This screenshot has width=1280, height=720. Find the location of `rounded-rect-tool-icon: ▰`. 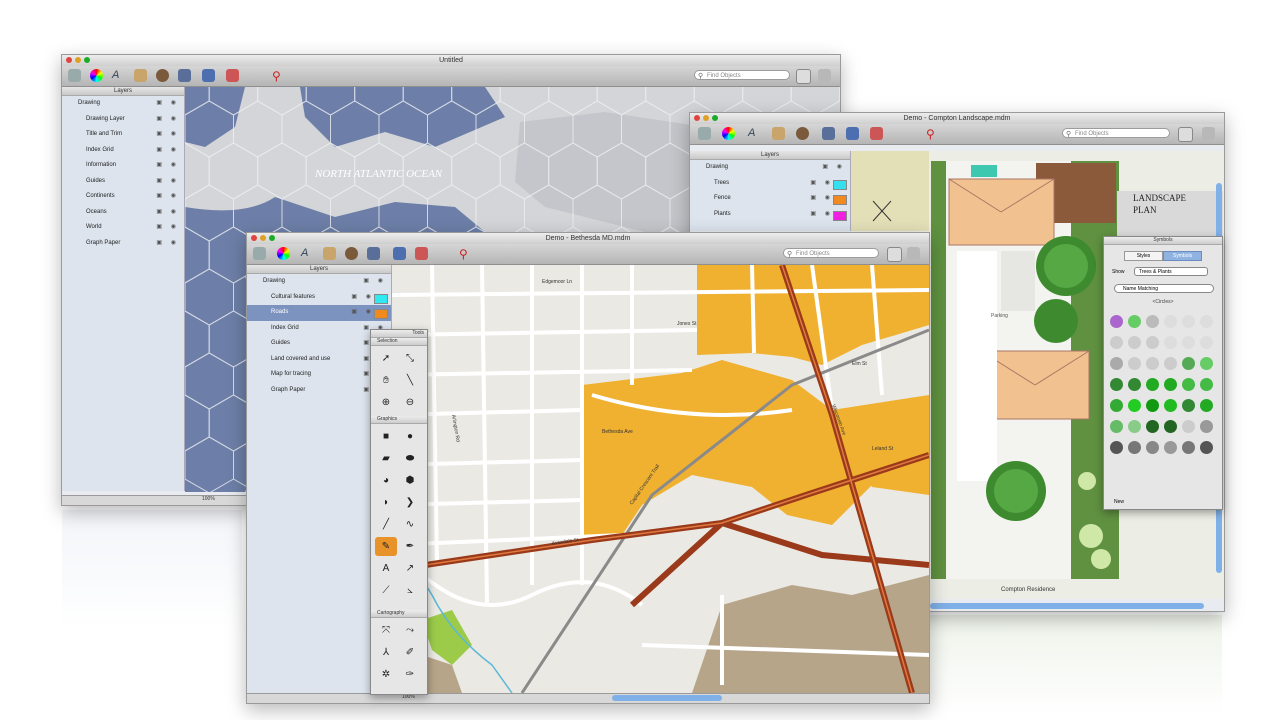

rounded-rect-tool-icon: ▰ is located at coordinates (386, 458).